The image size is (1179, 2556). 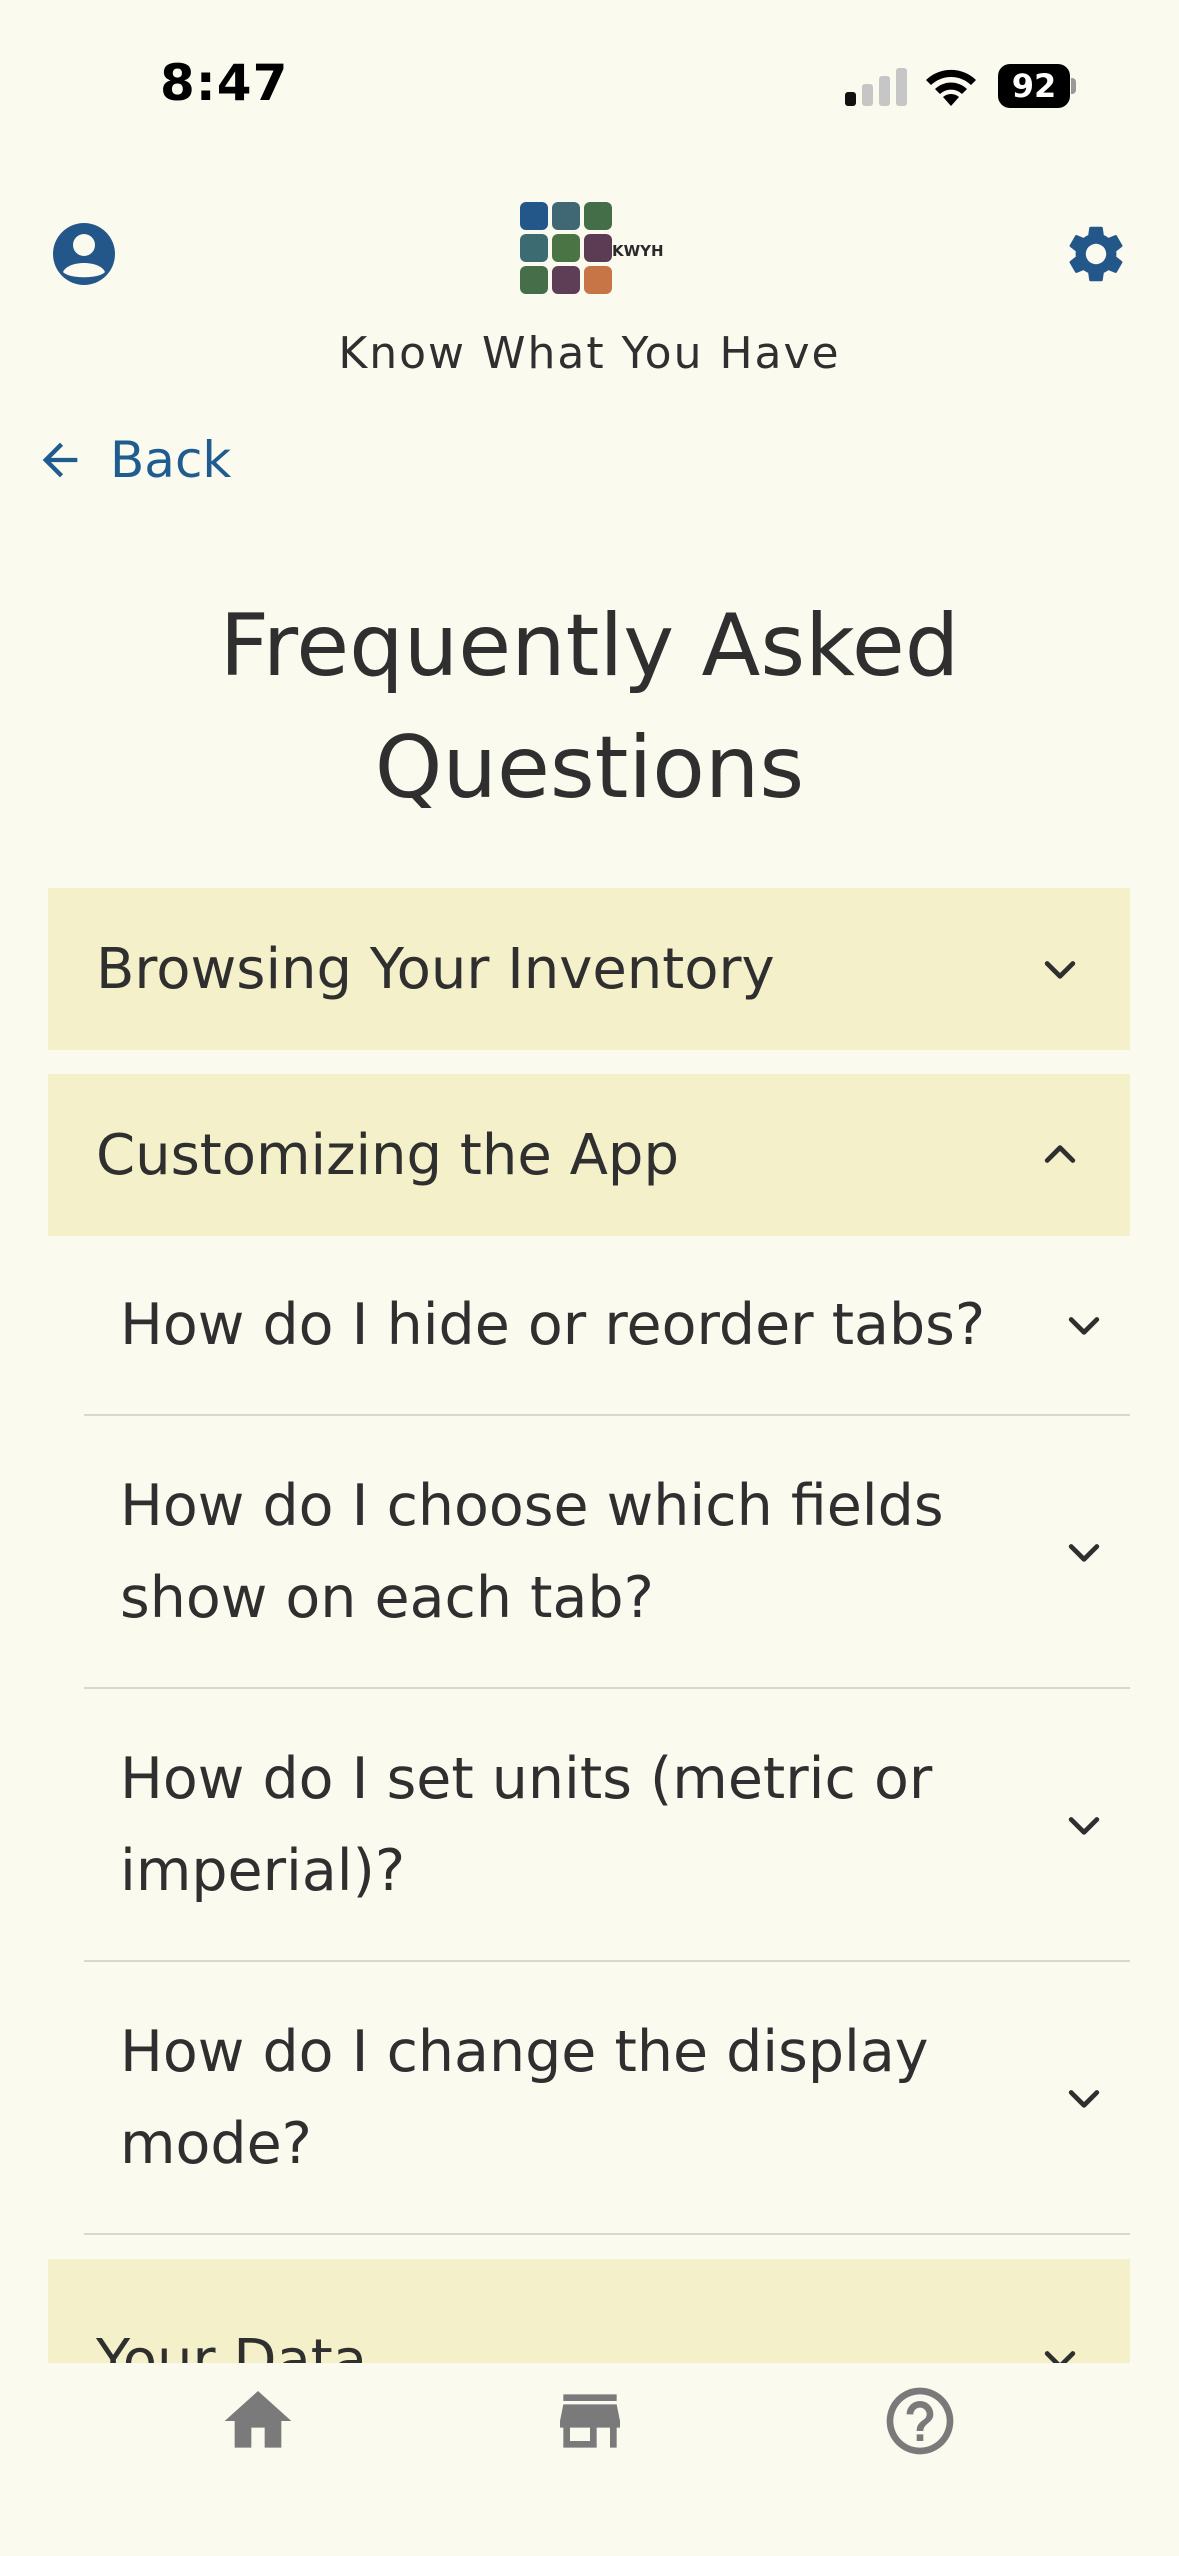 What do you see at coordinates (589, 707) in the screenshot?
I see `page-title: Frequently Asked Questions` at bounding box center [589, 707].